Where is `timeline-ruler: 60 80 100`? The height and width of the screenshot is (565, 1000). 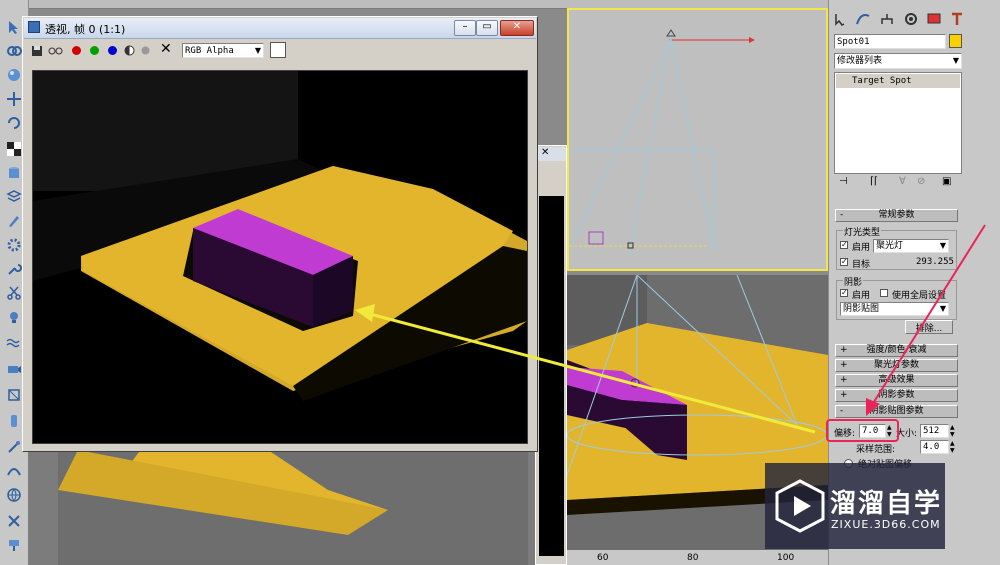 timeline-ruler: 60 80 100 is located at coordinates (697, 557).